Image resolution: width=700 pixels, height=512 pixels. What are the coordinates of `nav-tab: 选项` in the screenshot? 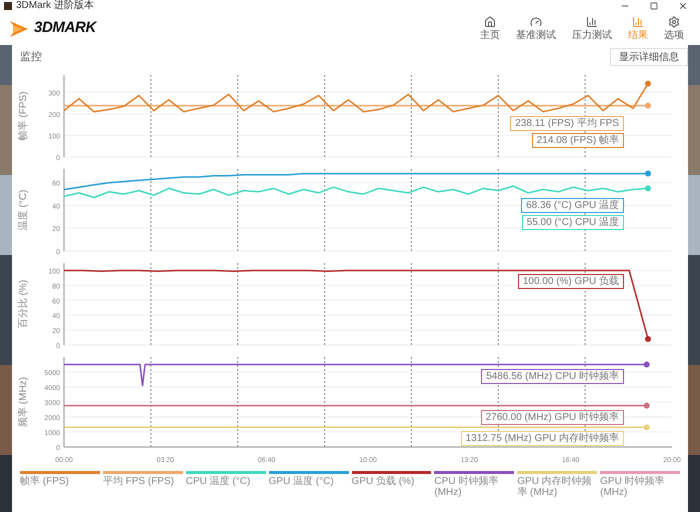 It's located at (674, 29).